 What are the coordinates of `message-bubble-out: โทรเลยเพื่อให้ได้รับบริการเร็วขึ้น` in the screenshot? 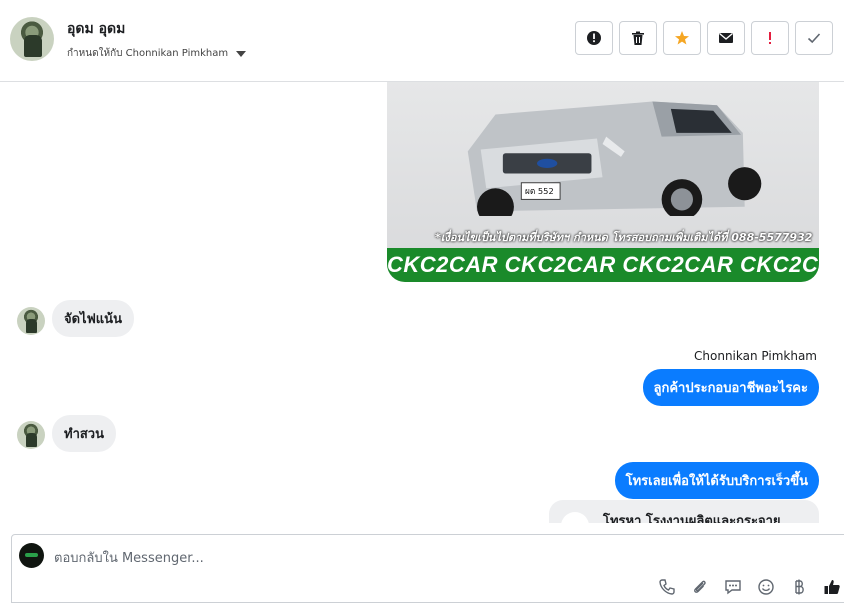 It's located at (716, 480).